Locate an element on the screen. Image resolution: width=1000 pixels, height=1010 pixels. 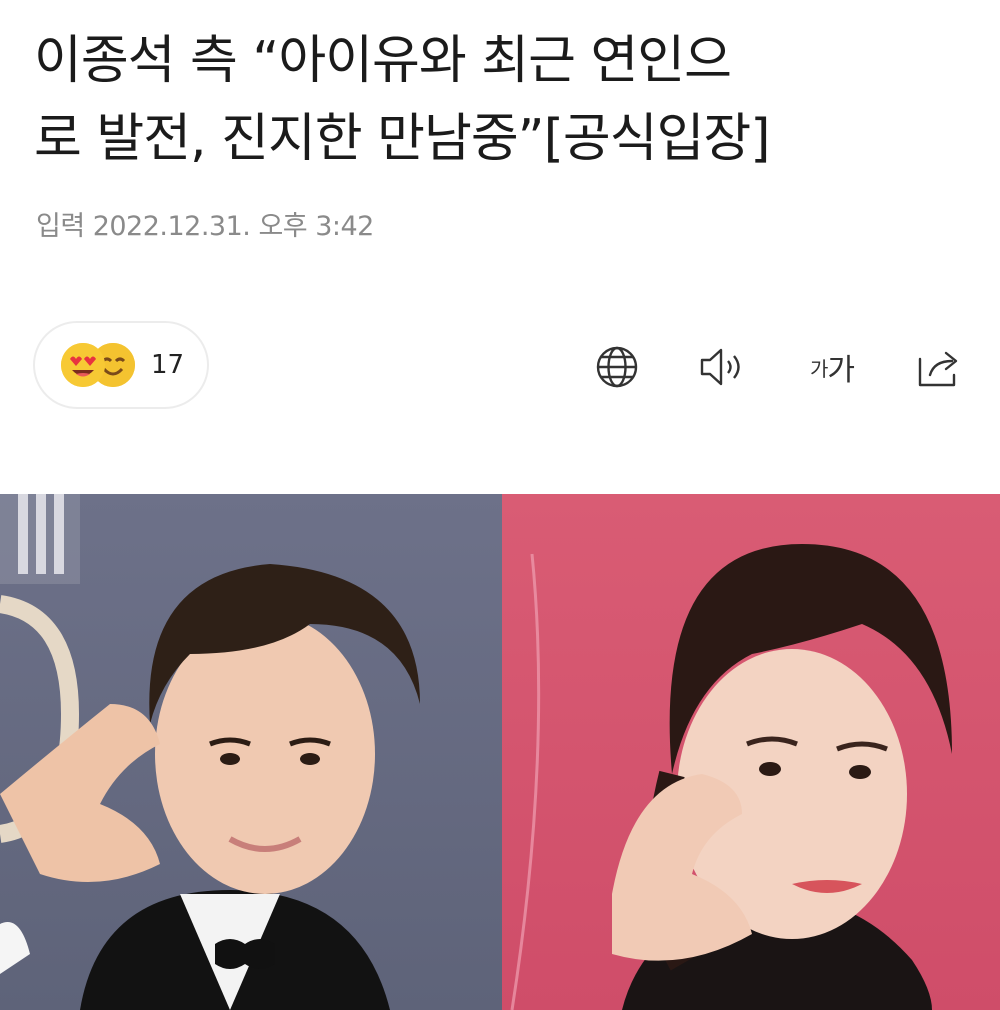
heart-eyes-emoji-icon is located at coordinates (83, 365).